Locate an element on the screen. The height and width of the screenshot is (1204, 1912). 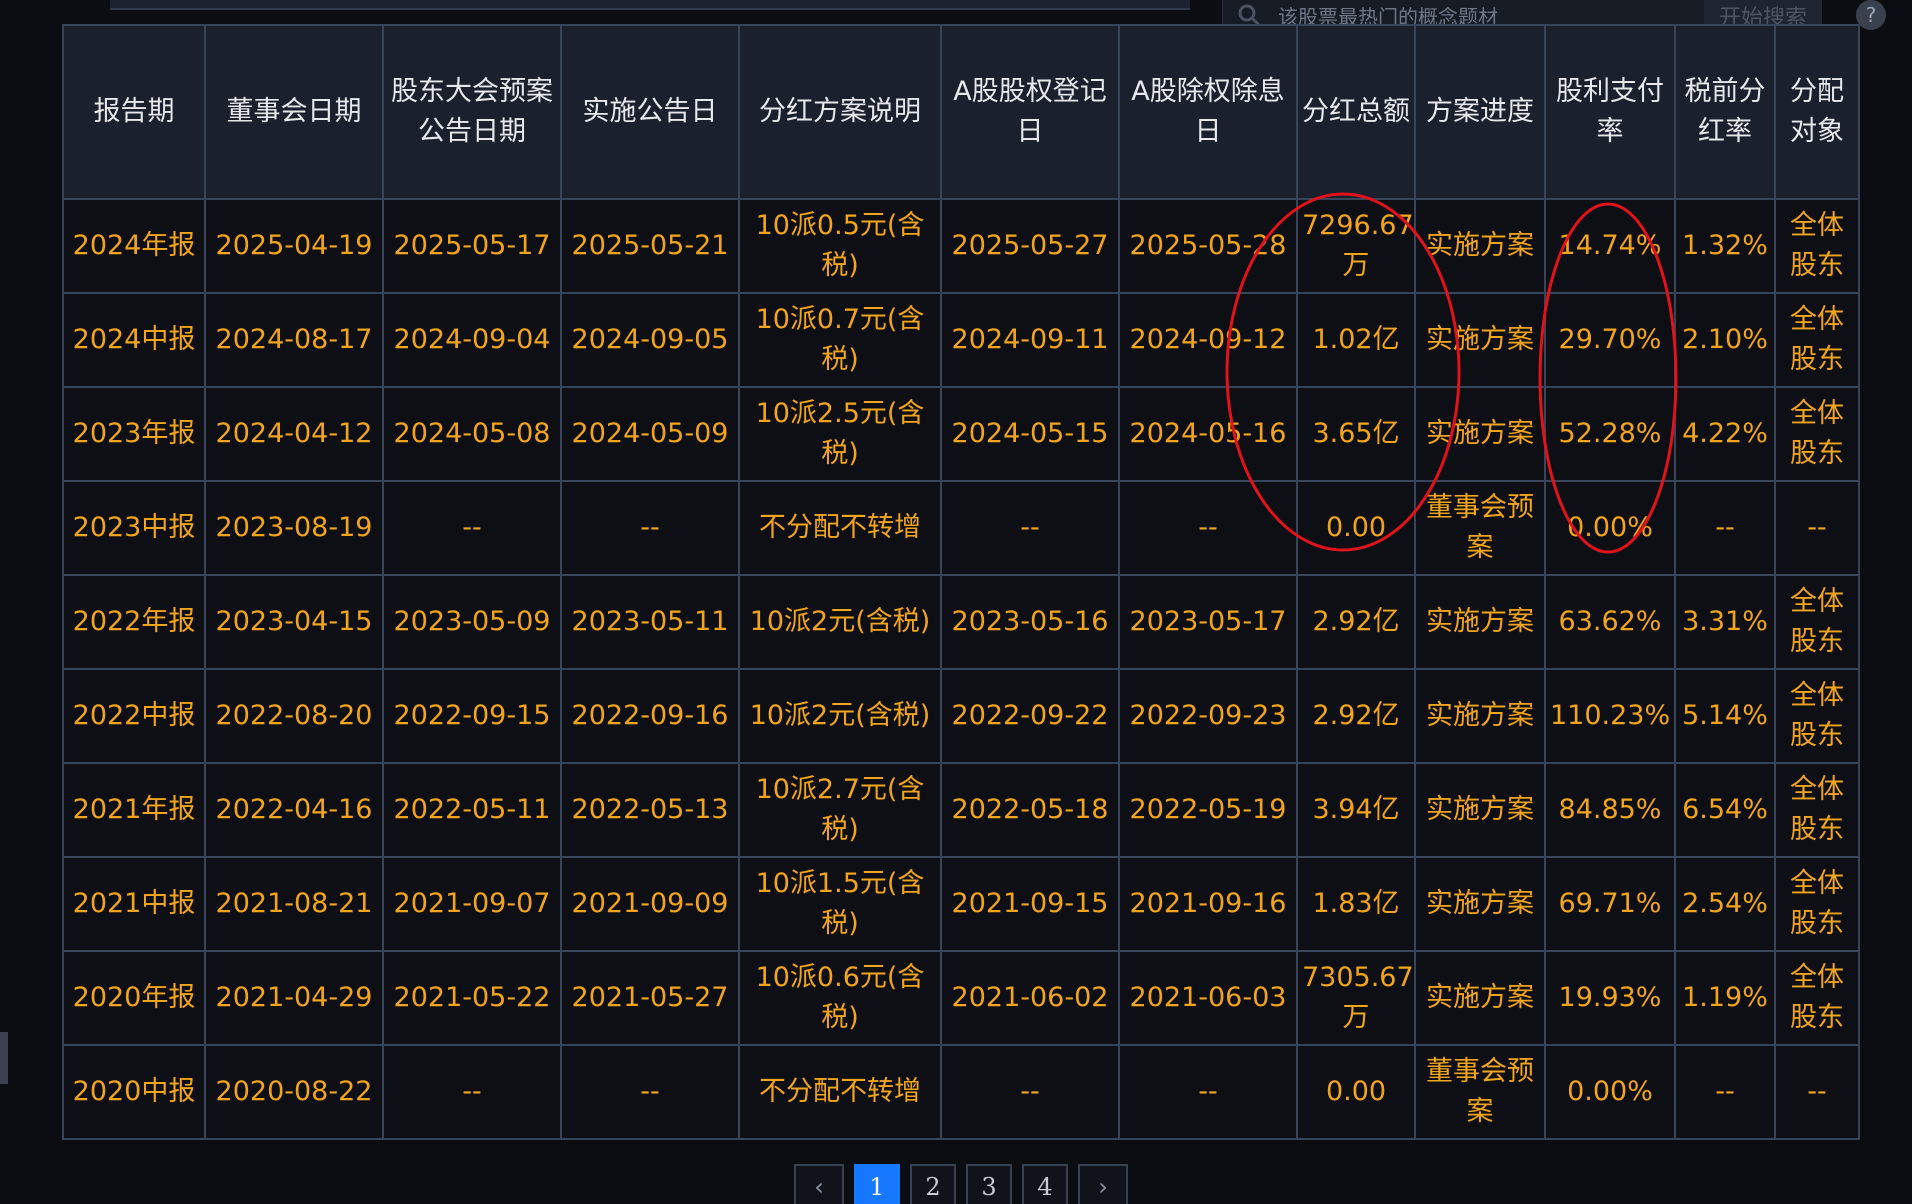
table-cell: 2024-05-09 is located at coordinates (650, 434).